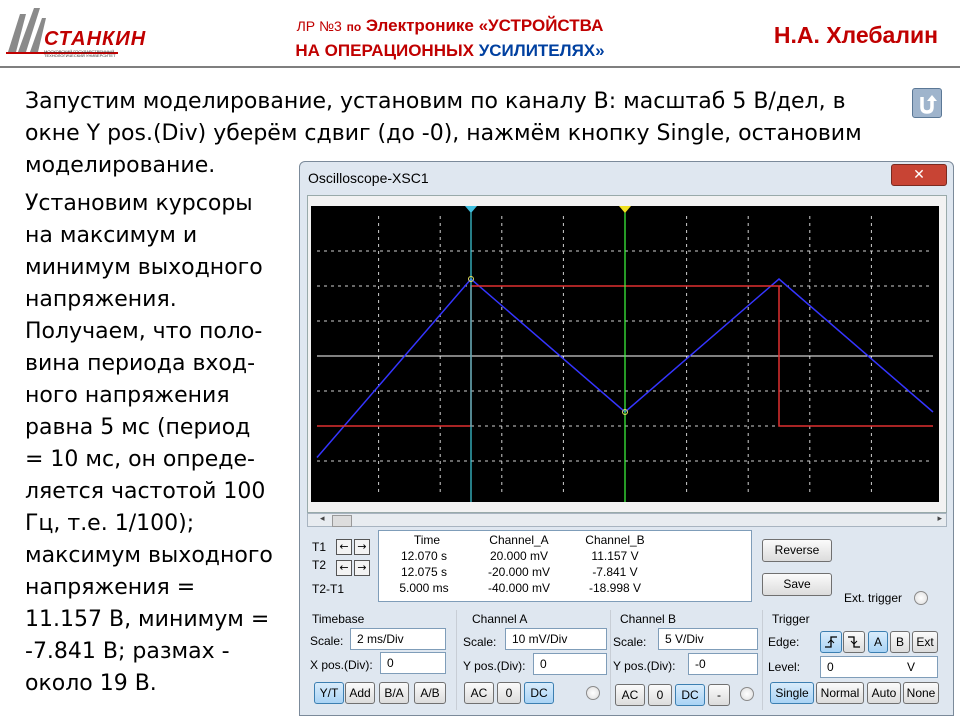  What do you see at coordinates (140, 363) in the screenshot?
I see `side-line: вина периода вход-` at bounding box center [140, 363].